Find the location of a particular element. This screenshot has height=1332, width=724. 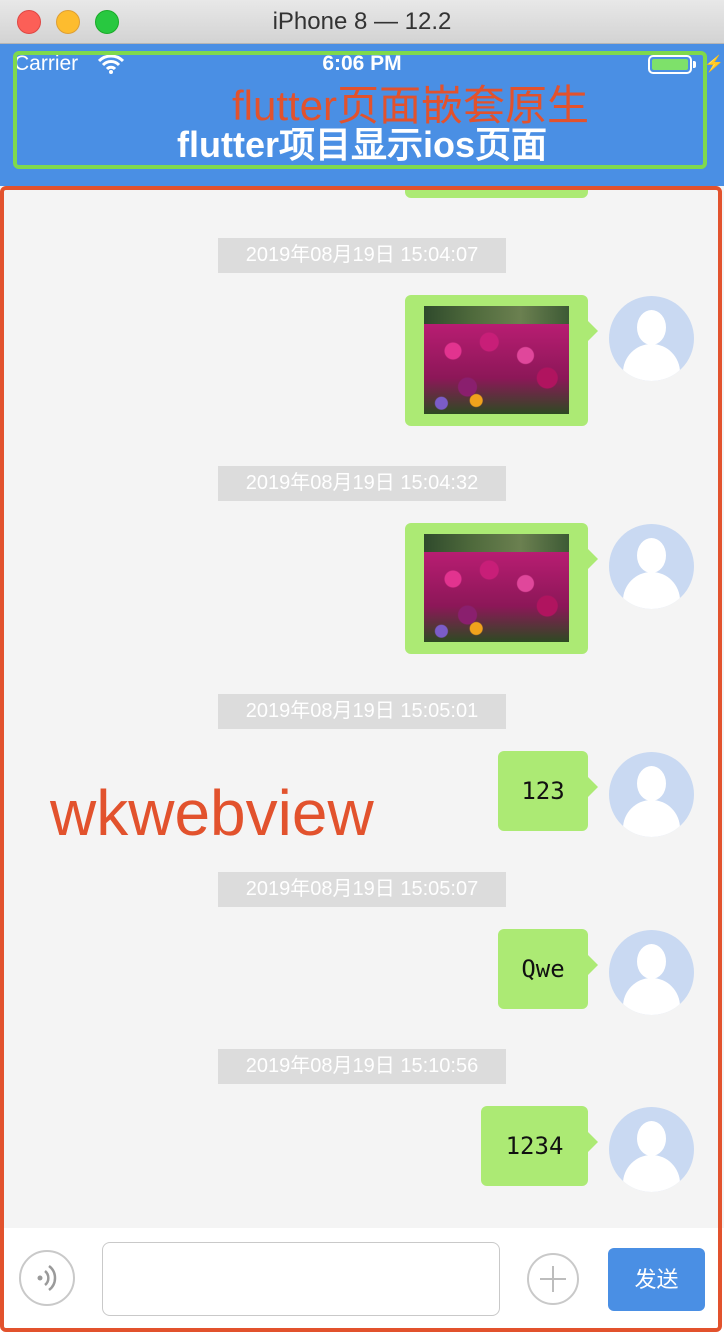

text-message-bubble: Qwe is located at coordinates (548, 969).